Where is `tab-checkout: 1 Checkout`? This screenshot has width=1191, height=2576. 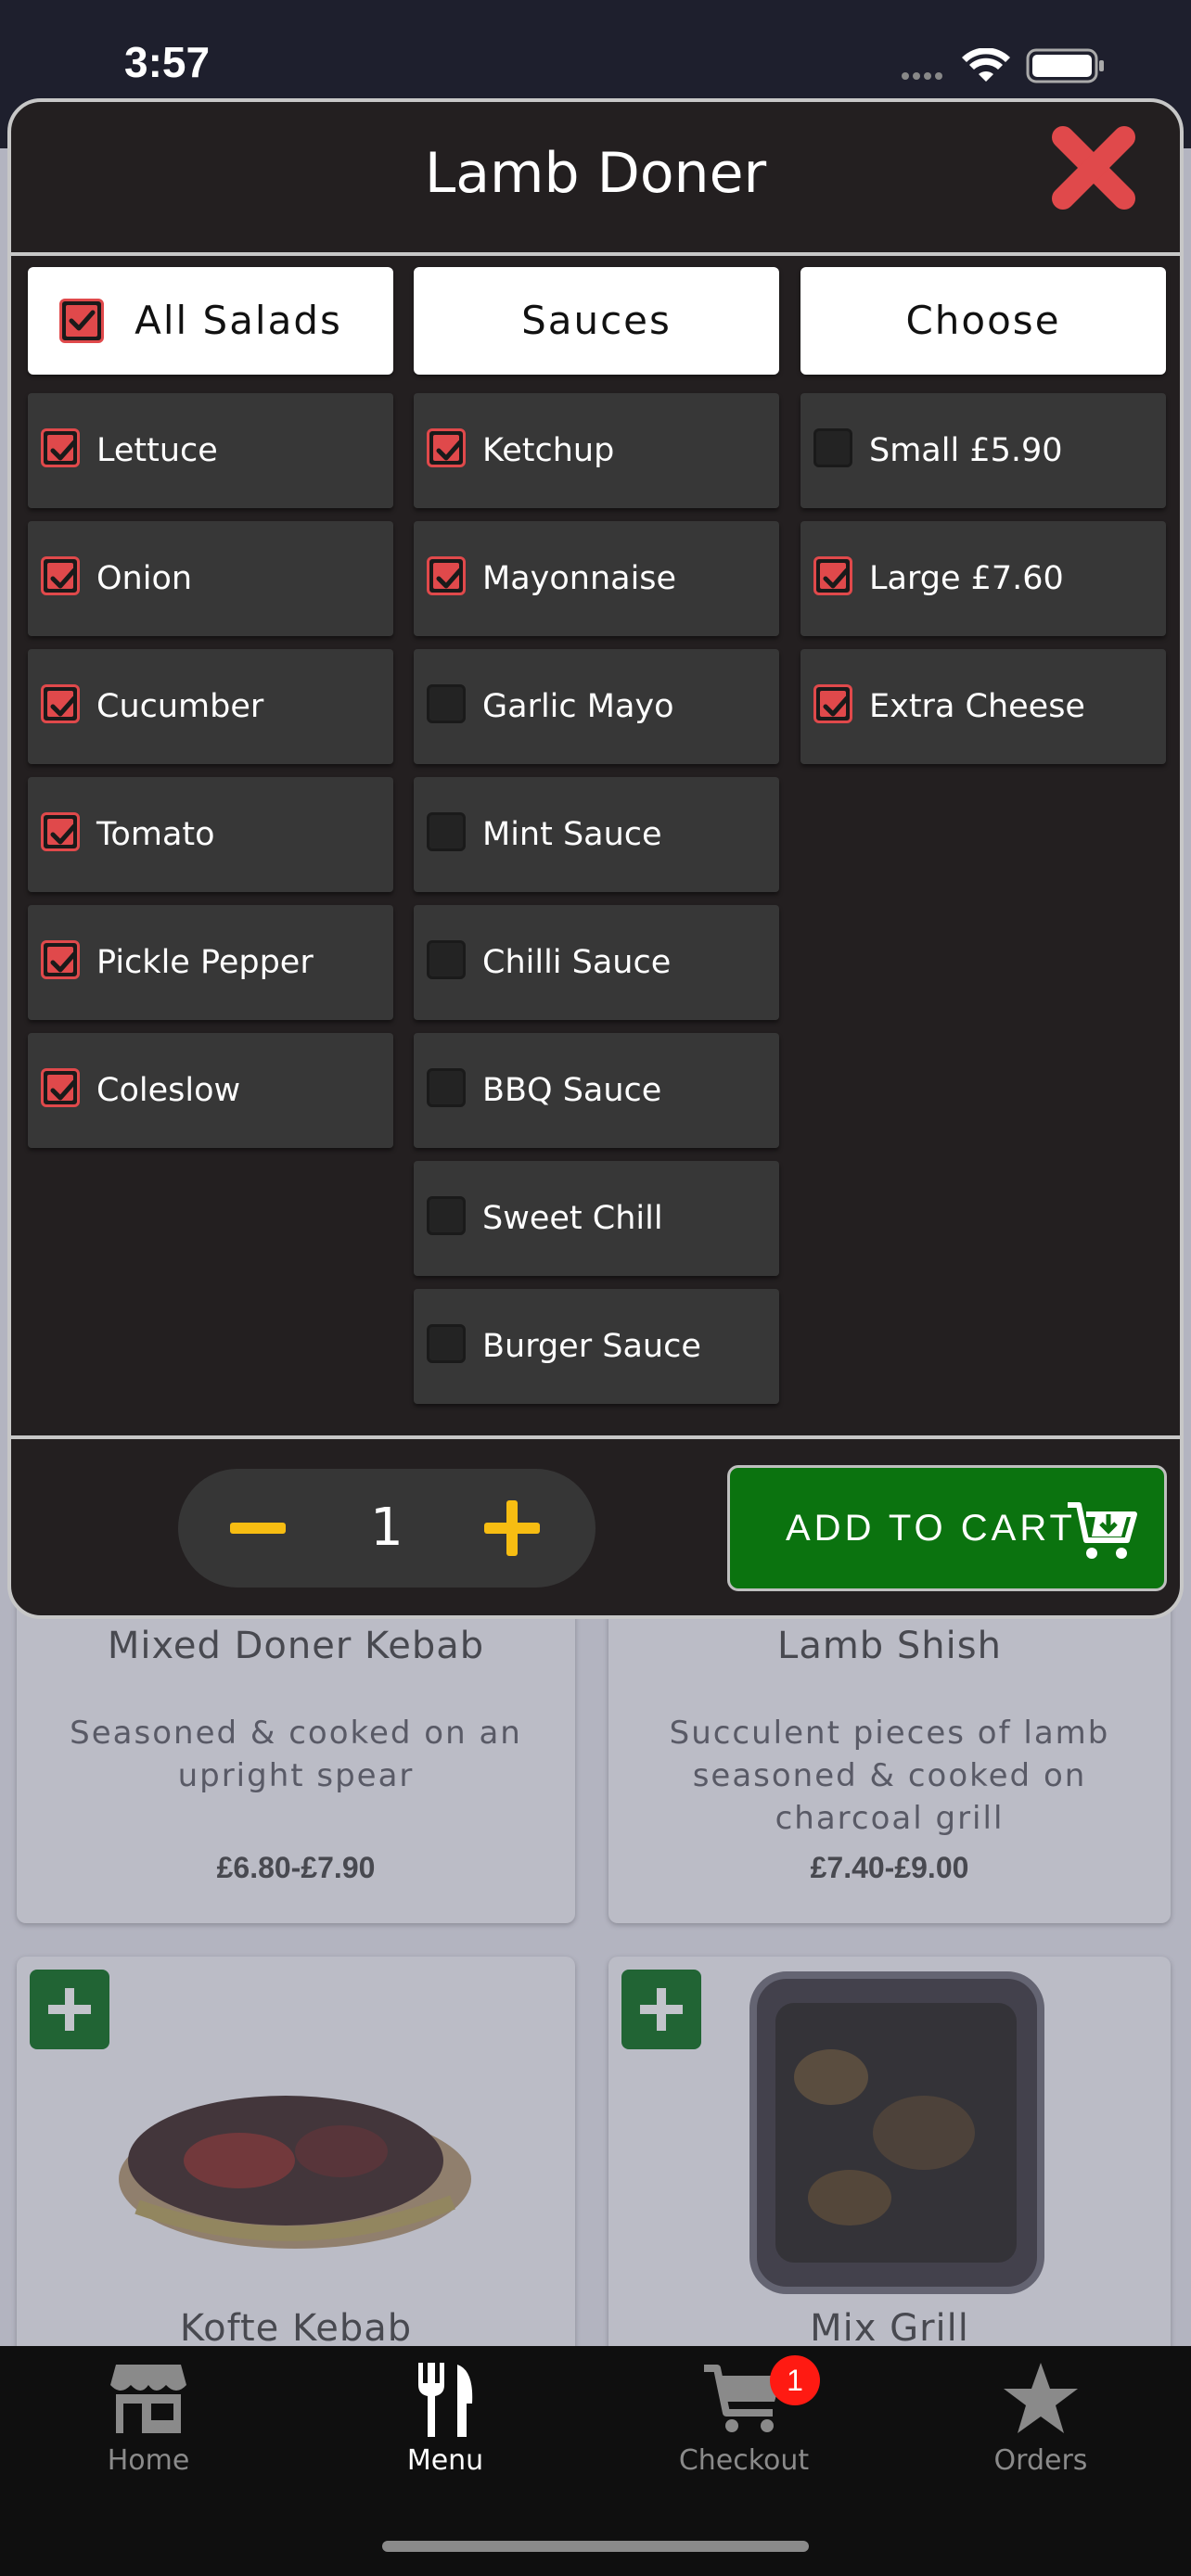 tab-checkout: 1 Checkout is located at coordinates (744, 2425).